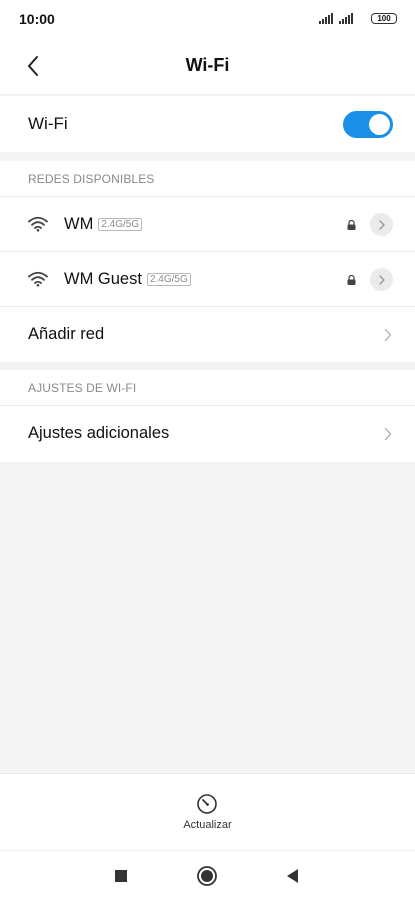  I want to click on circle-icon, so click(207, 876).